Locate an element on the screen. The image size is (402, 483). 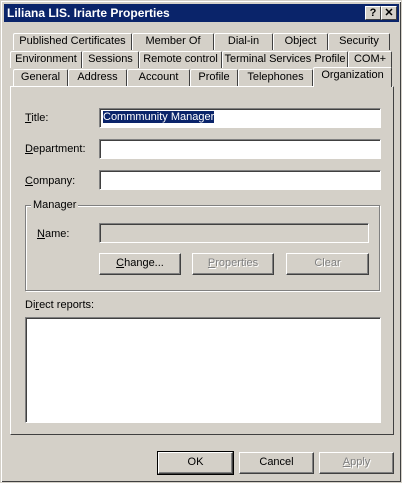
clear-button: Clear is located at coordinates (327, 264).